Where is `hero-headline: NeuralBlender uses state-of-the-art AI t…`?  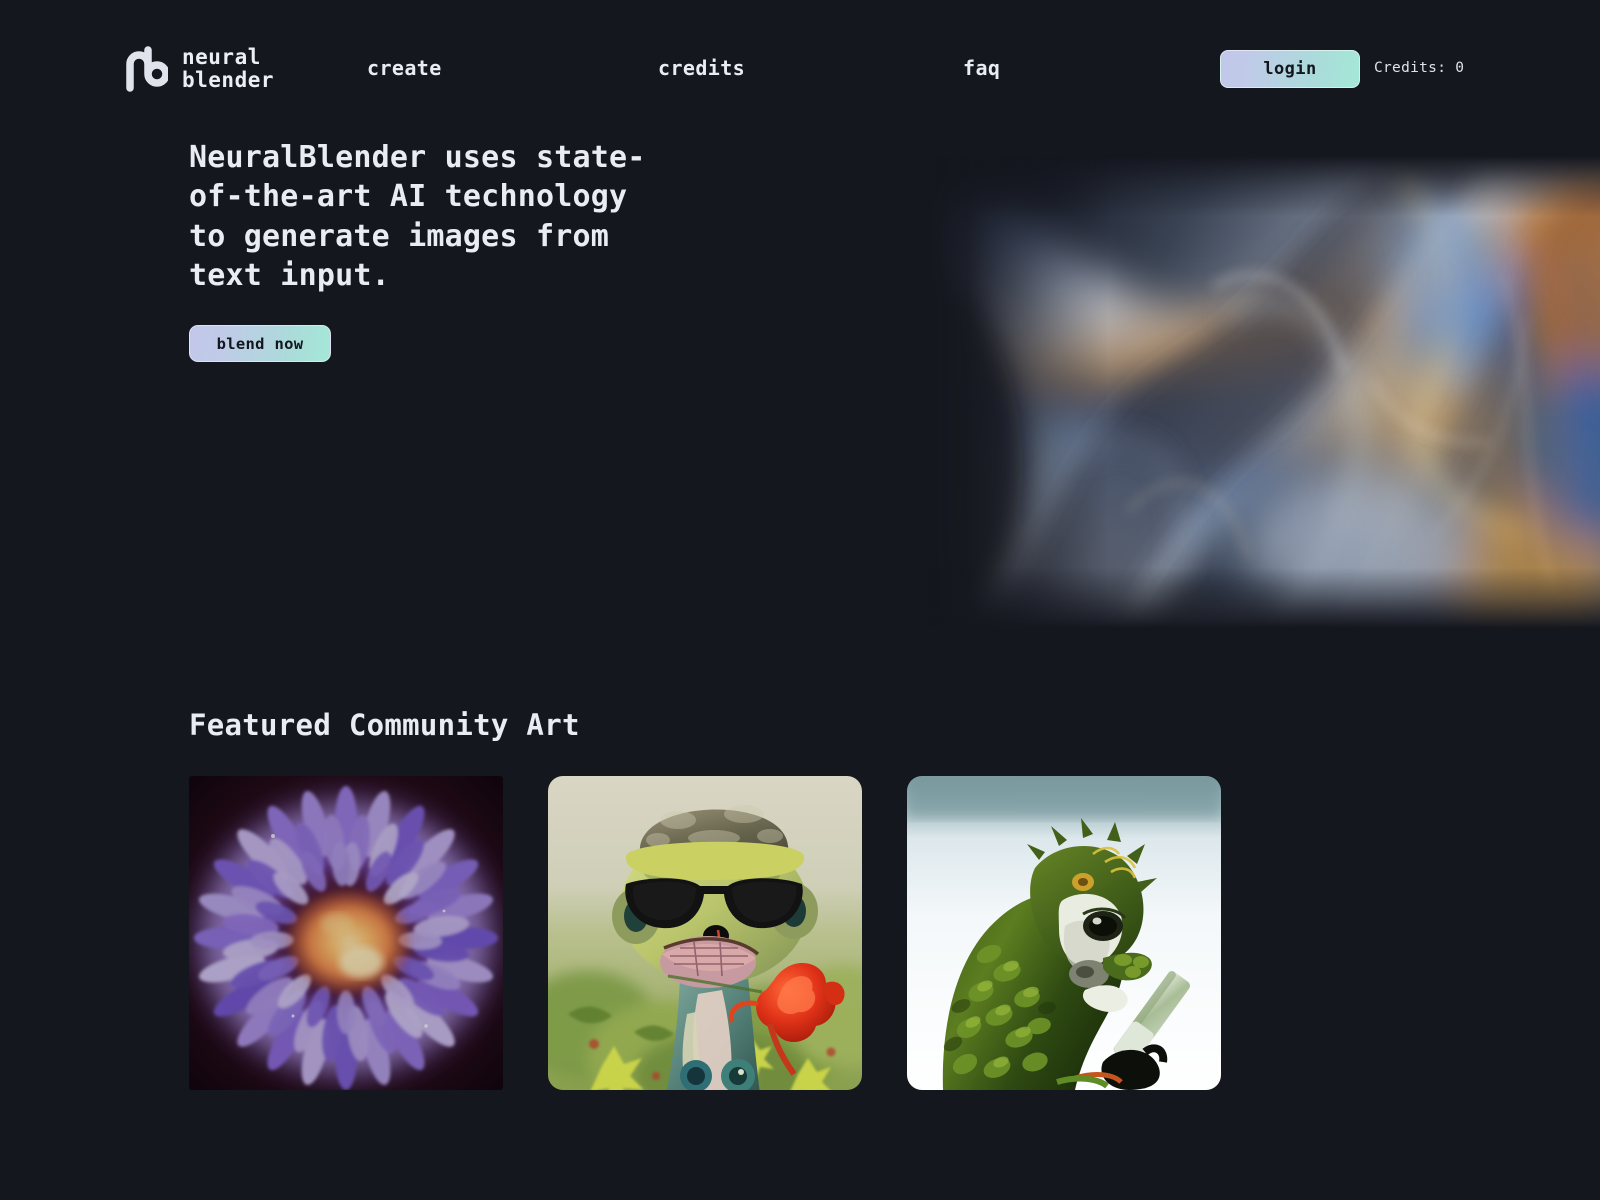
hero-headline: NeuralBlender uses state-of-the-art AI t… is located at coordinates (417, 216).